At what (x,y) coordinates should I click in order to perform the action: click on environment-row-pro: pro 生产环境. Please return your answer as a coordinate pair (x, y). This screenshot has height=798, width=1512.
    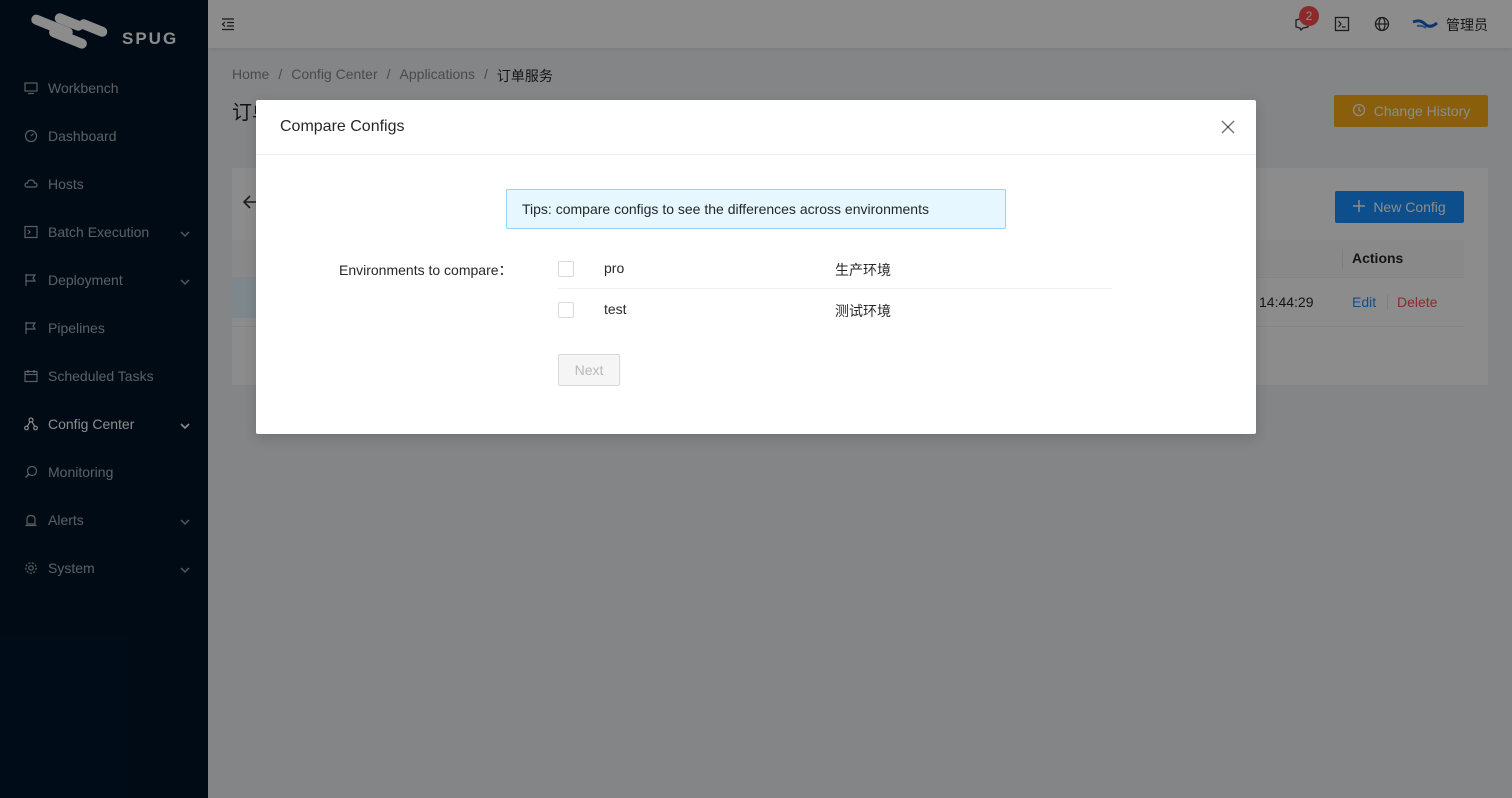
    Looking at the image, I should click on (835, 269).